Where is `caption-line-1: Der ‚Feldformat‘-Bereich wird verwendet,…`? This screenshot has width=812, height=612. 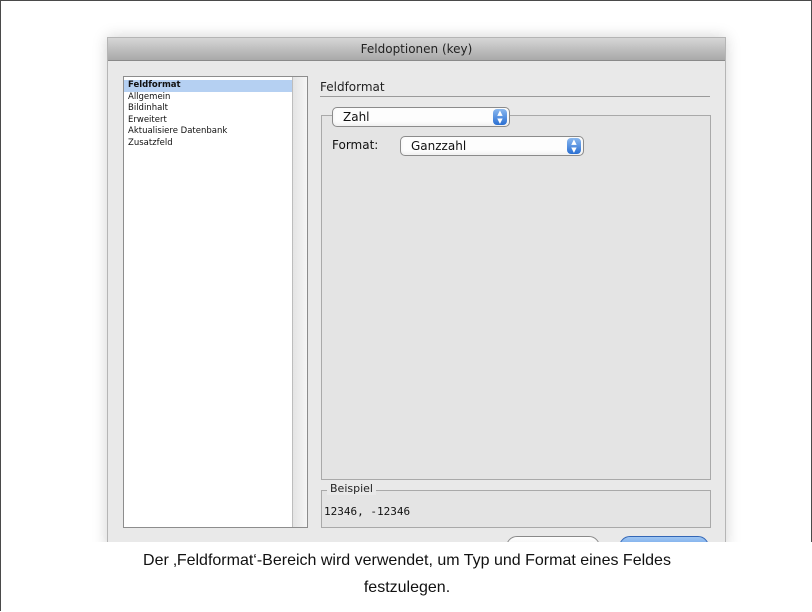
caption-line-1: Der ‚Feldformat‘-Bereich wird verwendet,… is located at coordinates (407, 560).